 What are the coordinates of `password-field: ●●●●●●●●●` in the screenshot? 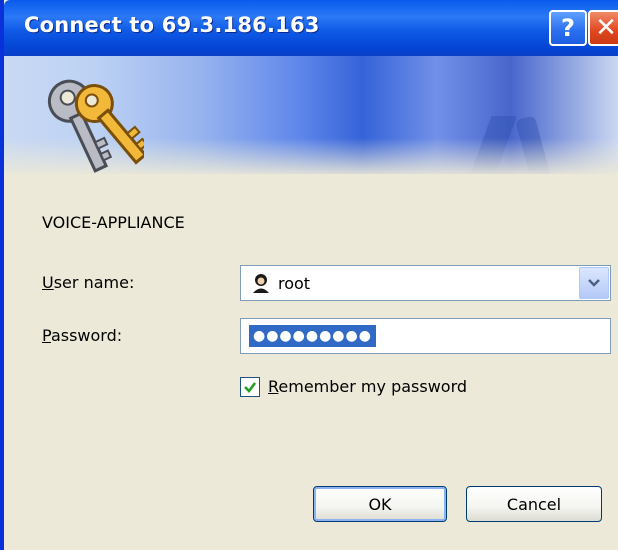 It's located at (425, 336).